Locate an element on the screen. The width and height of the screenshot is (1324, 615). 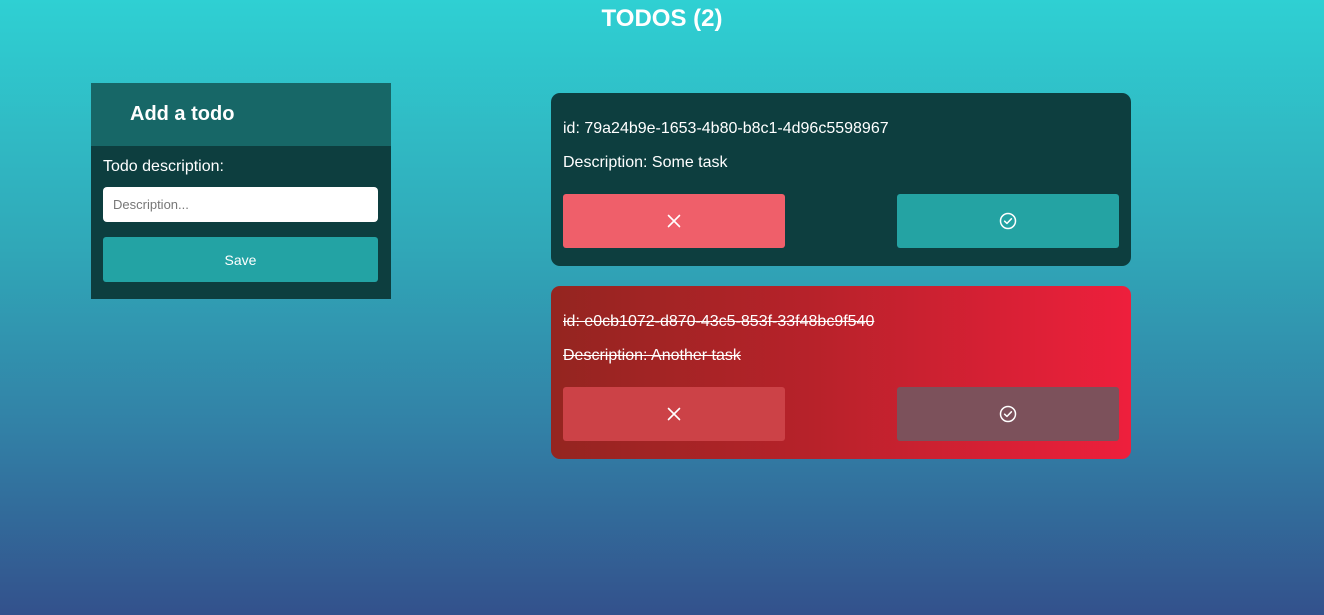
save-button: Save is located at coordinates (240, 259).